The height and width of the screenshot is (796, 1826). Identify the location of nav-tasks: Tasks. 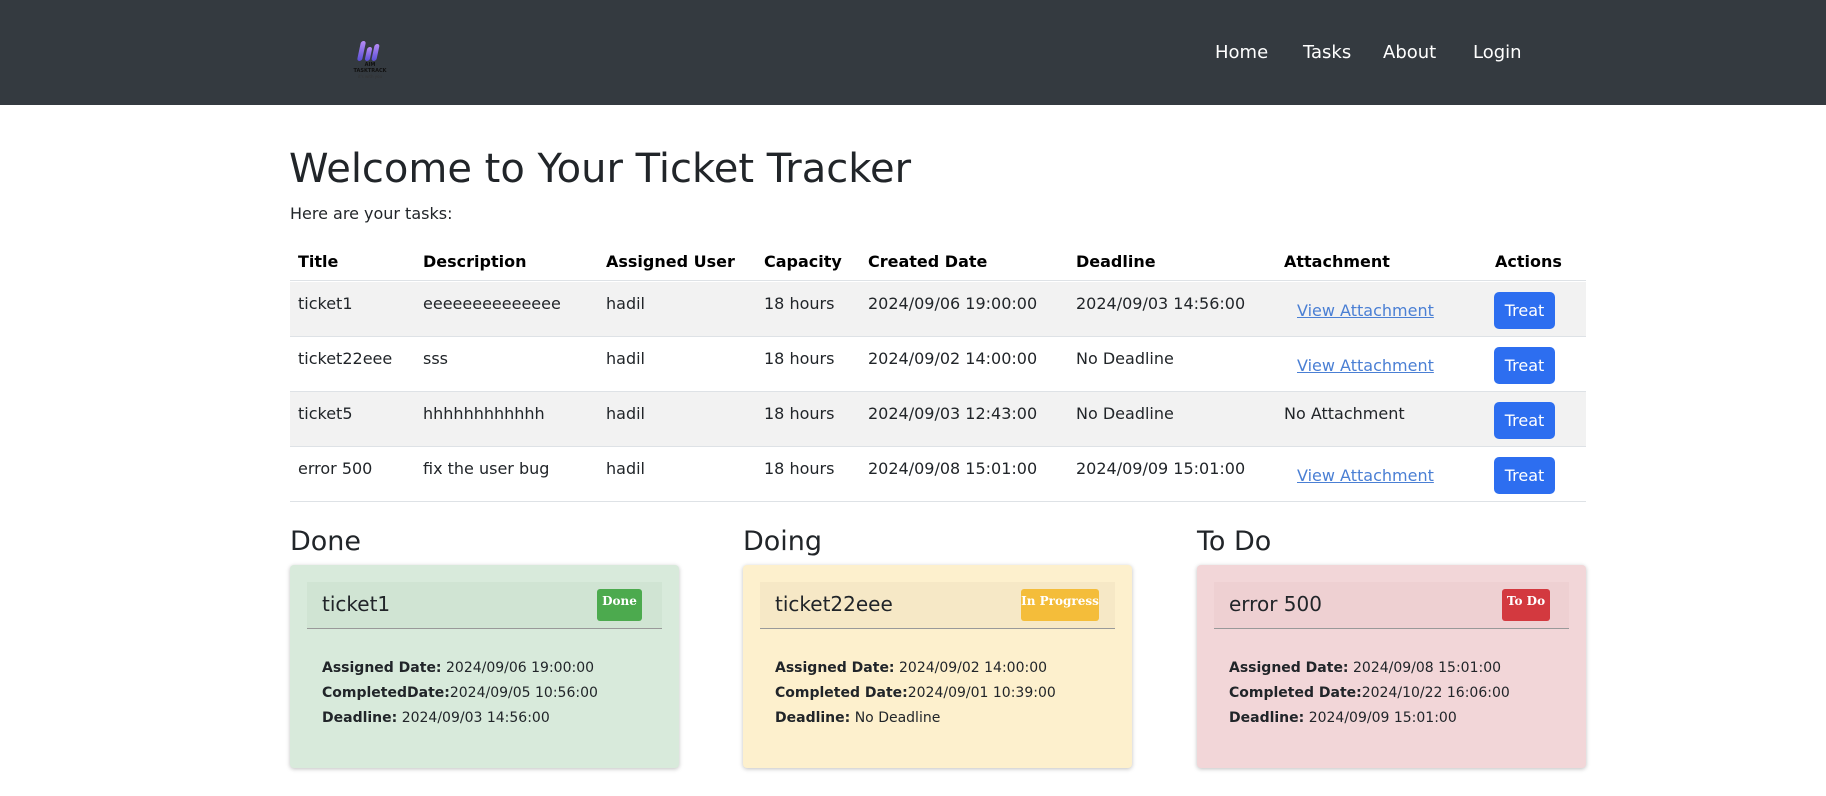
(1327, 52).